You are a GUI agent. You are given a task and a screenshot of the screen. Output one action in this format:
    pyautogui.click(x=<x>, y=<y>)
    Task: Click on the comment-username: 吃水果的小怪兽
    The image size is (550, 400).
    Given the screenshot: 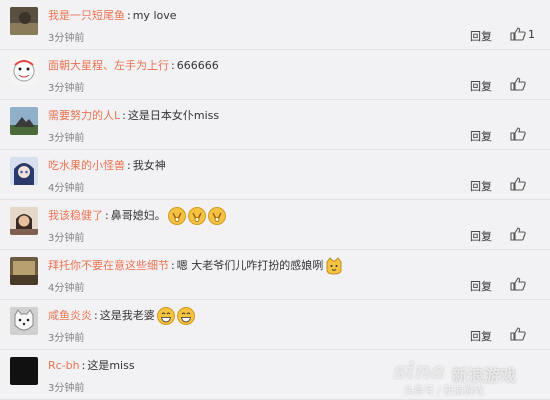 What is the action you would take?
    pyautogui.click(x=86, y=166)
    